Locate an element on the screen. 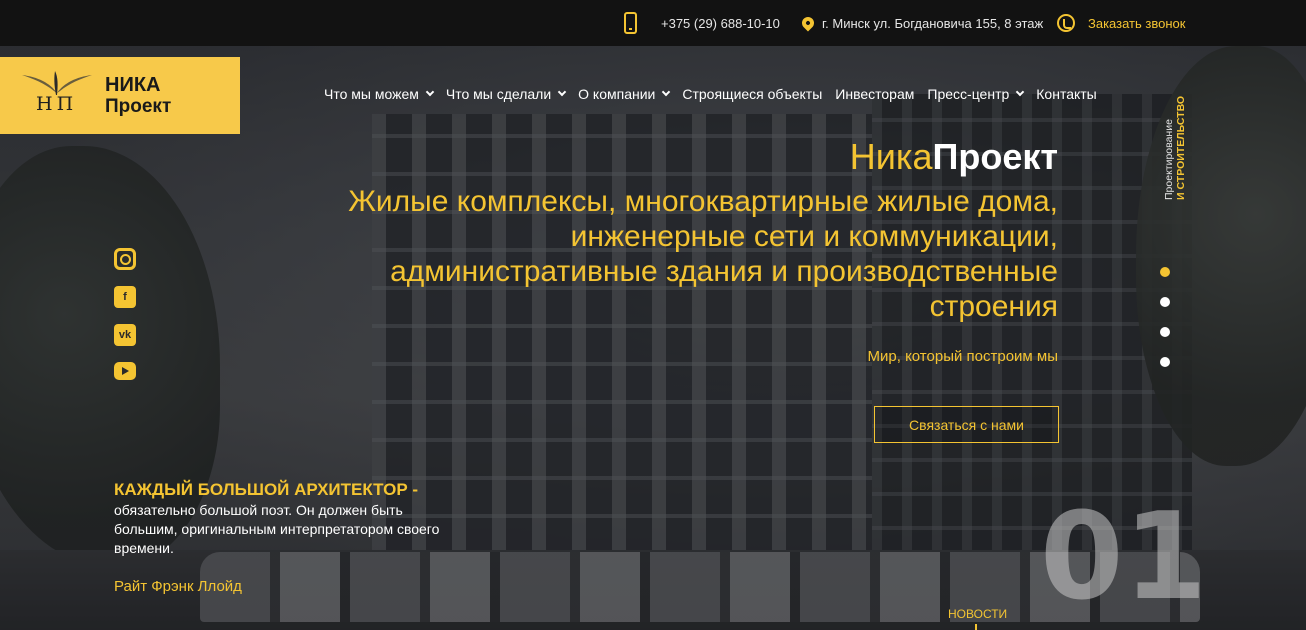  nav-item-contacts: Контакты is located at coordinates (1066, 94).